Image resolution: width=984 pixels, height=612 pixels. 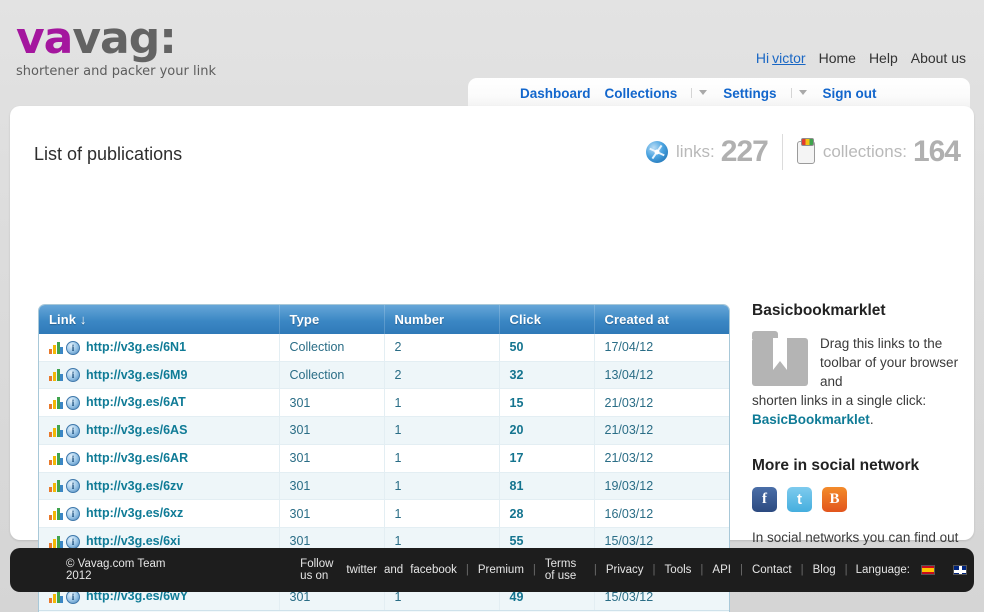 What do you see at coordinates (707, 152) in the screenshot?
I see `stat-links: links: 227` at bounding box center [707, 152].